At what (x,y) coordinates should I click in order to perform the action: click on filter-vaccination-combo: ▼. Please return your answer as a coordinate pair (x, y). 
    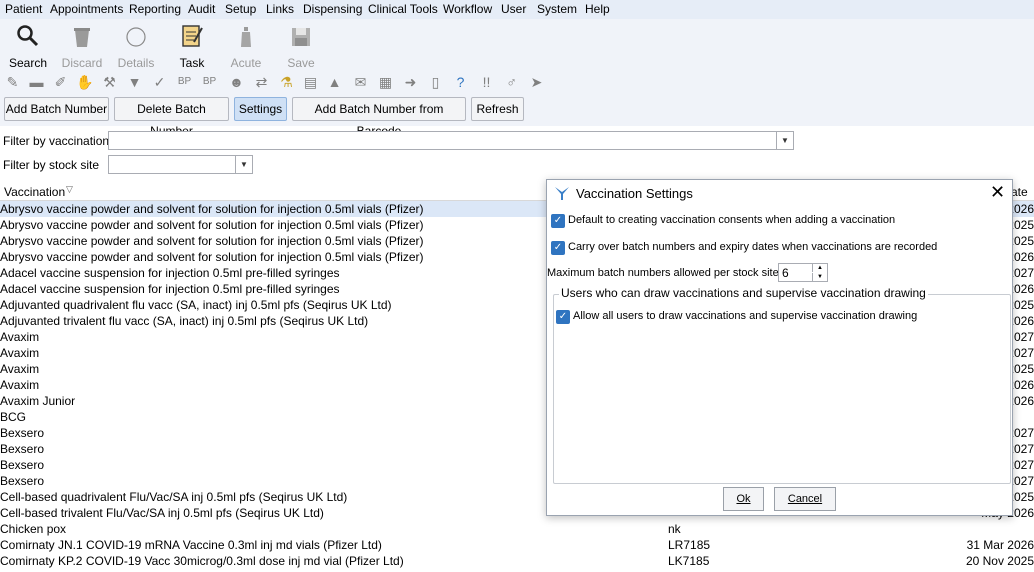
    Looking at the image, I should click on (451, 140).